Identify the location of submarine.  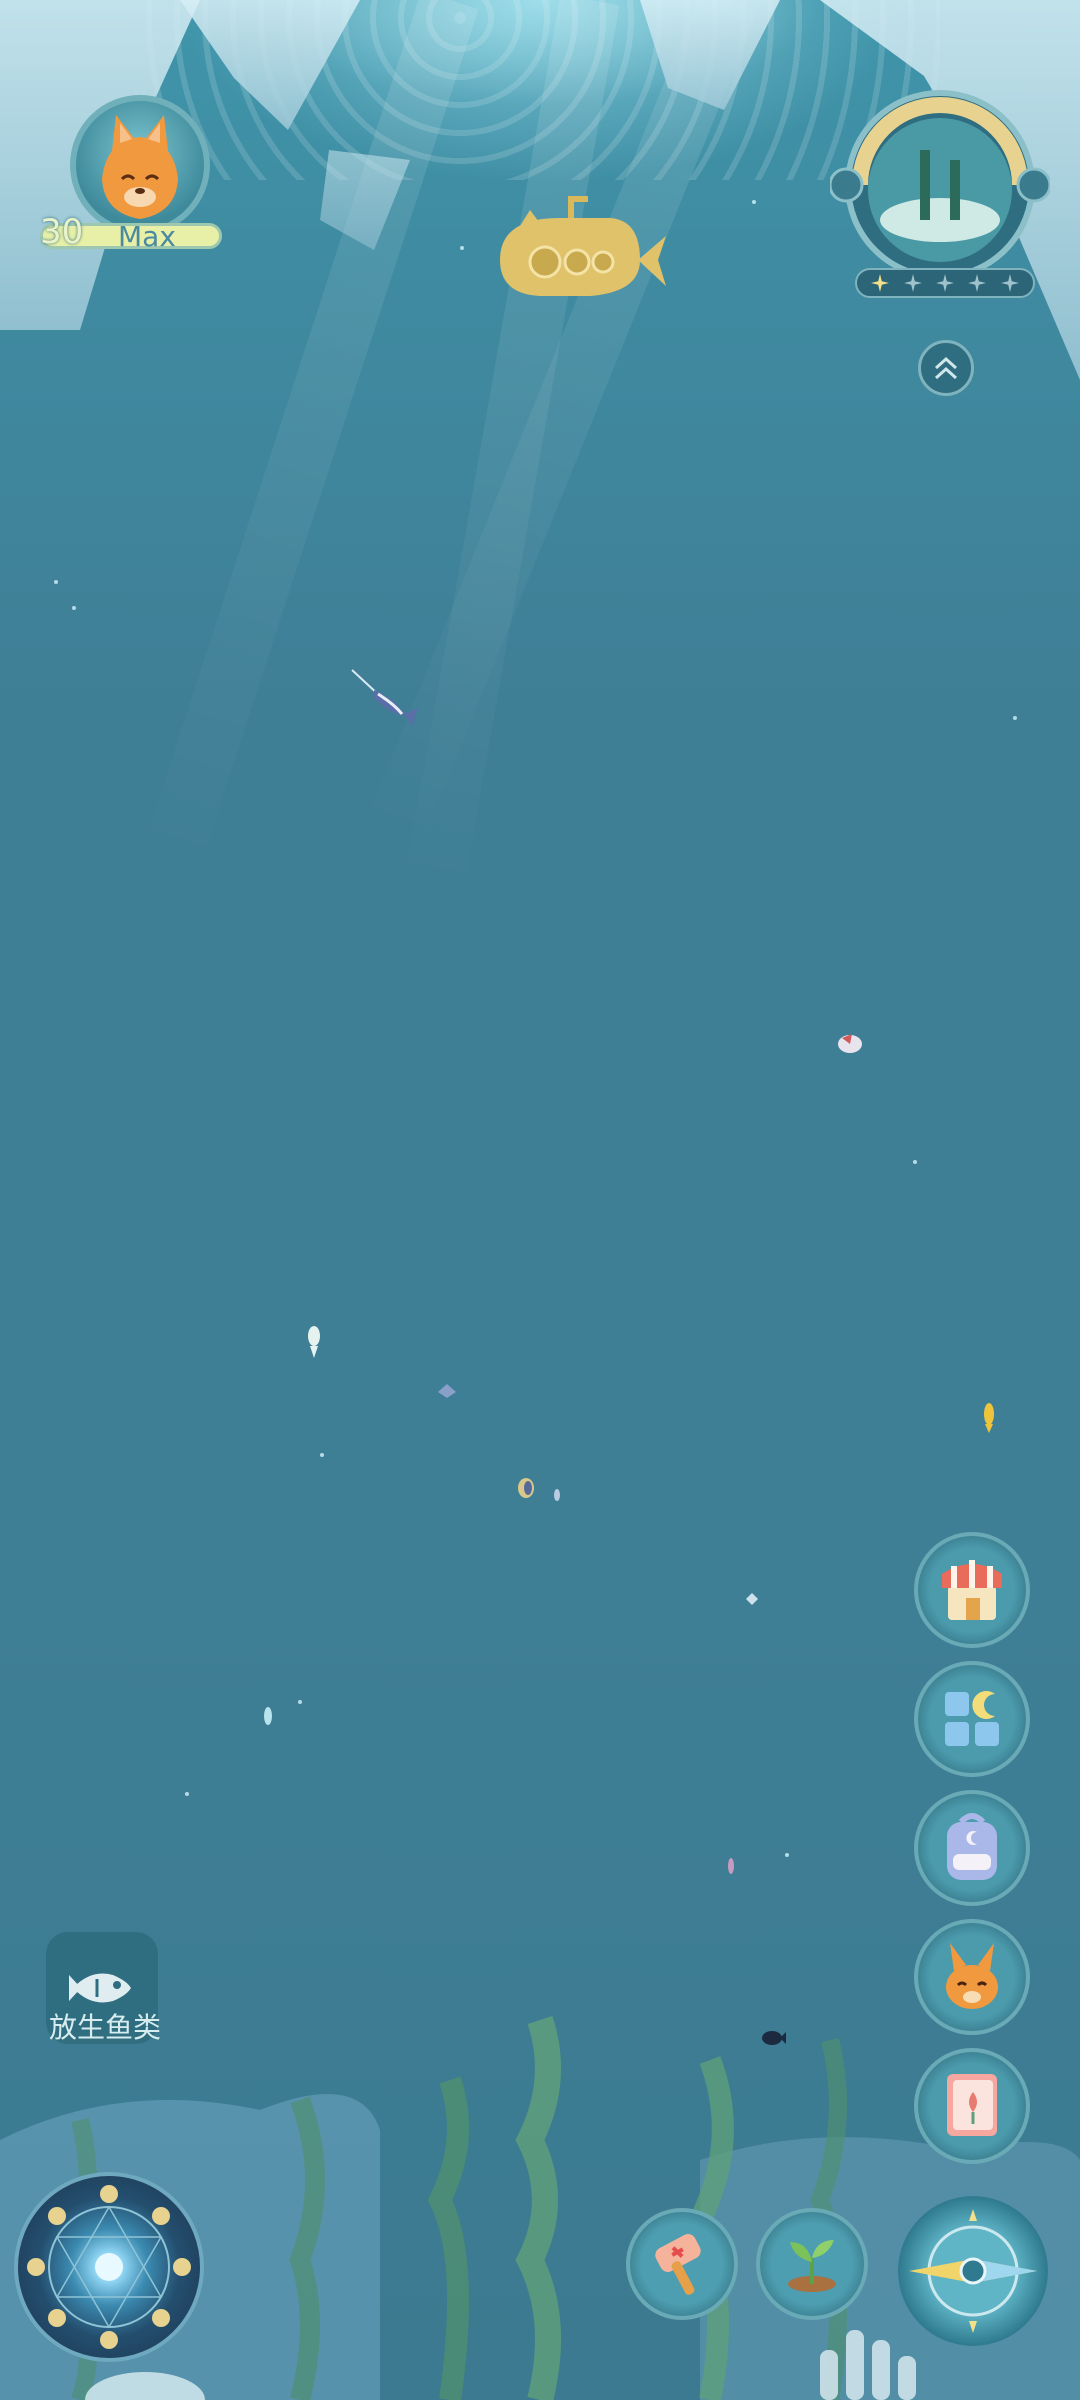
(580, 250).